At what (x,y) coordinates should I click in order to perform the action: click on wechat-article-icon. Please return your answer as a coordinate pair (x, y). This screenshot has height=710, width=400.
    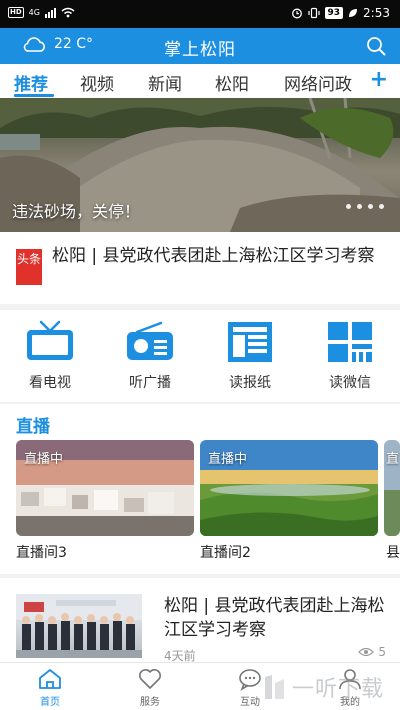
    Looking at the image, I should click on (350, 342).